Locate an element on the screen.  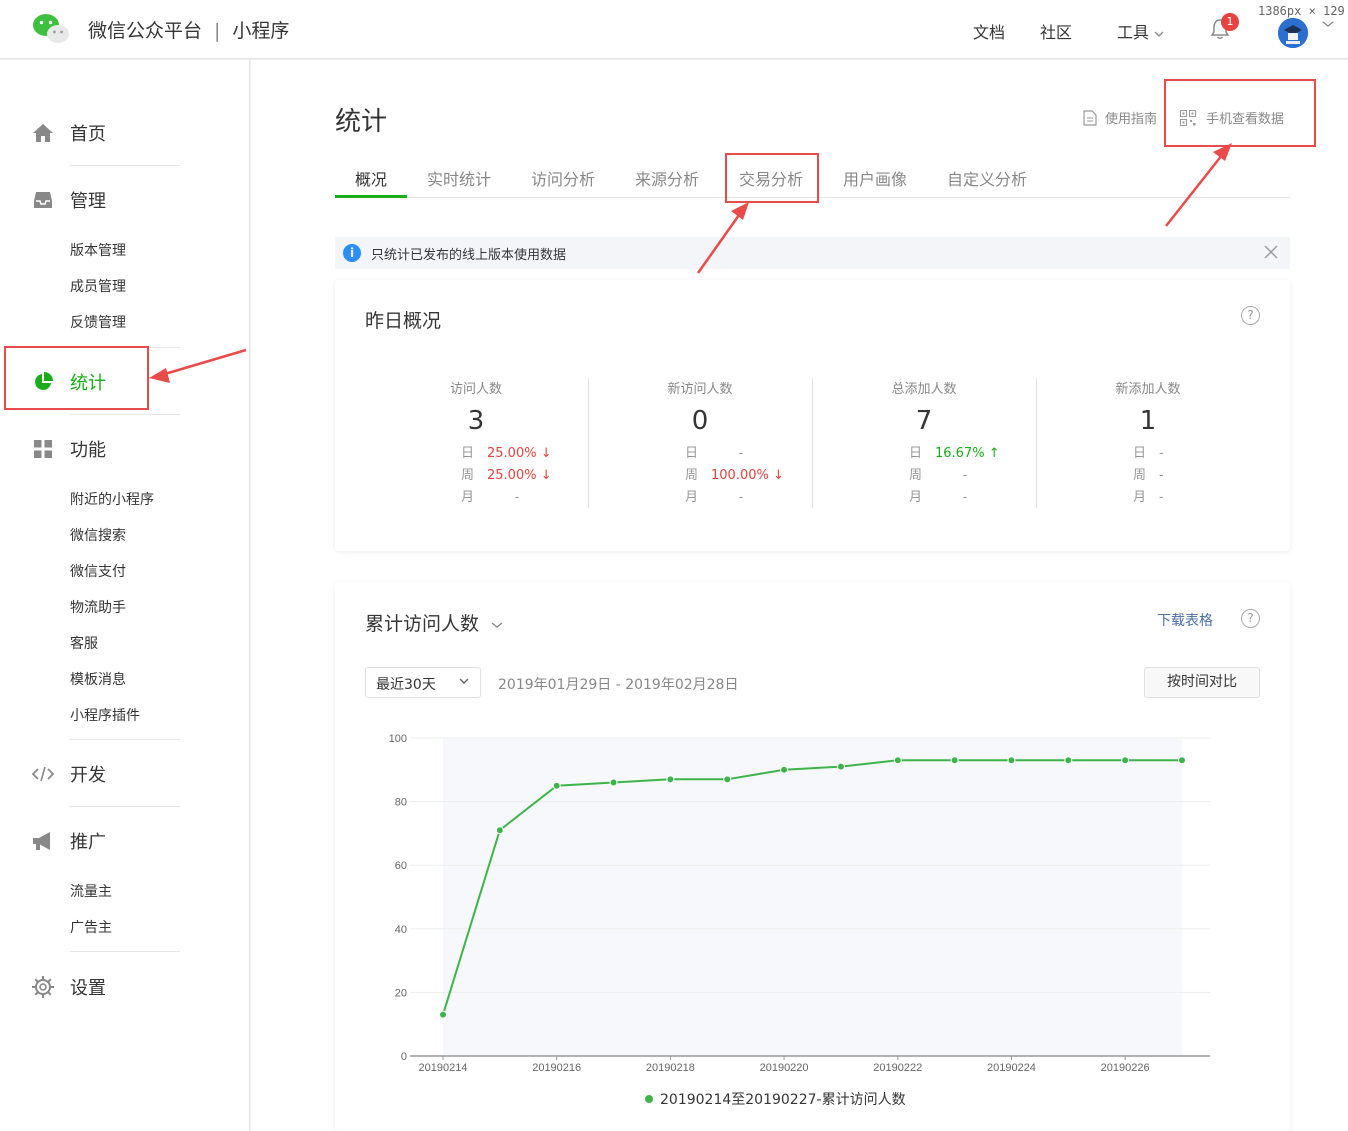
gear-icon is located at coordinates (43, 987).